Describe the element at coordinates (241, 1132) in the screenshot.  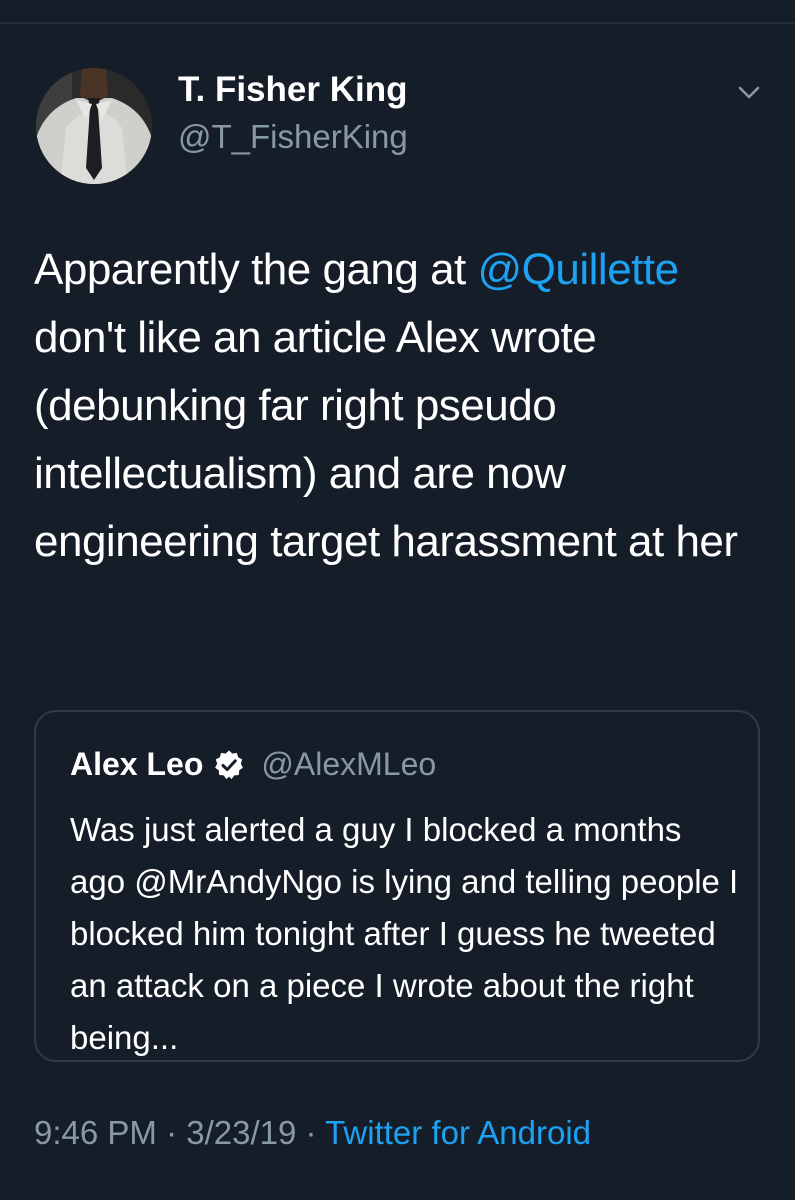
I see `tweet-date: 3/23/19` at that location.